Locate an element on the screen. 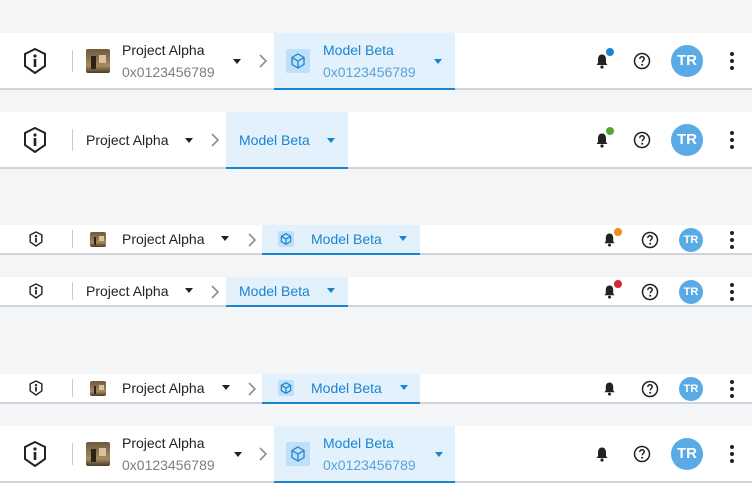 This screenshot has width=752, height=483. header-bar-5: Project Alpha Model Beta TR is located at coordinates (376, 389).